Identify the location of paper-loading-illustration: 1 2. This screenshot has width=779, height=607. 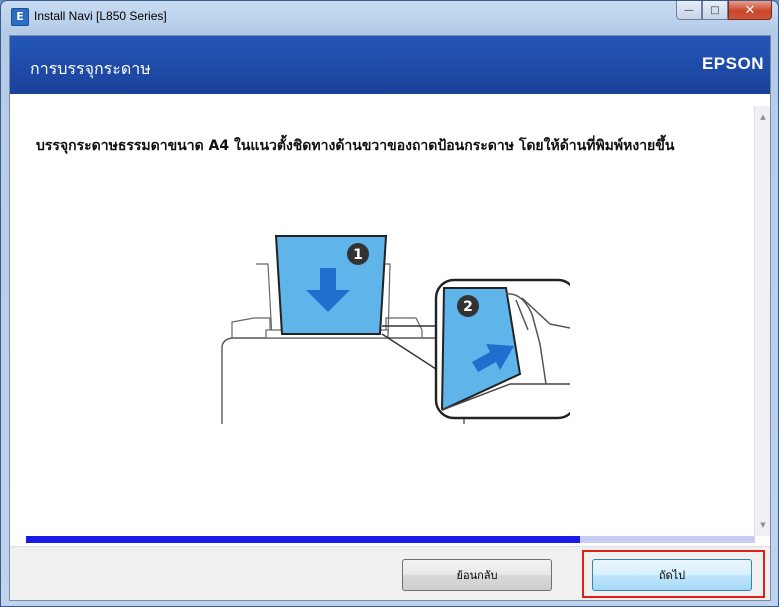
(395, 329).